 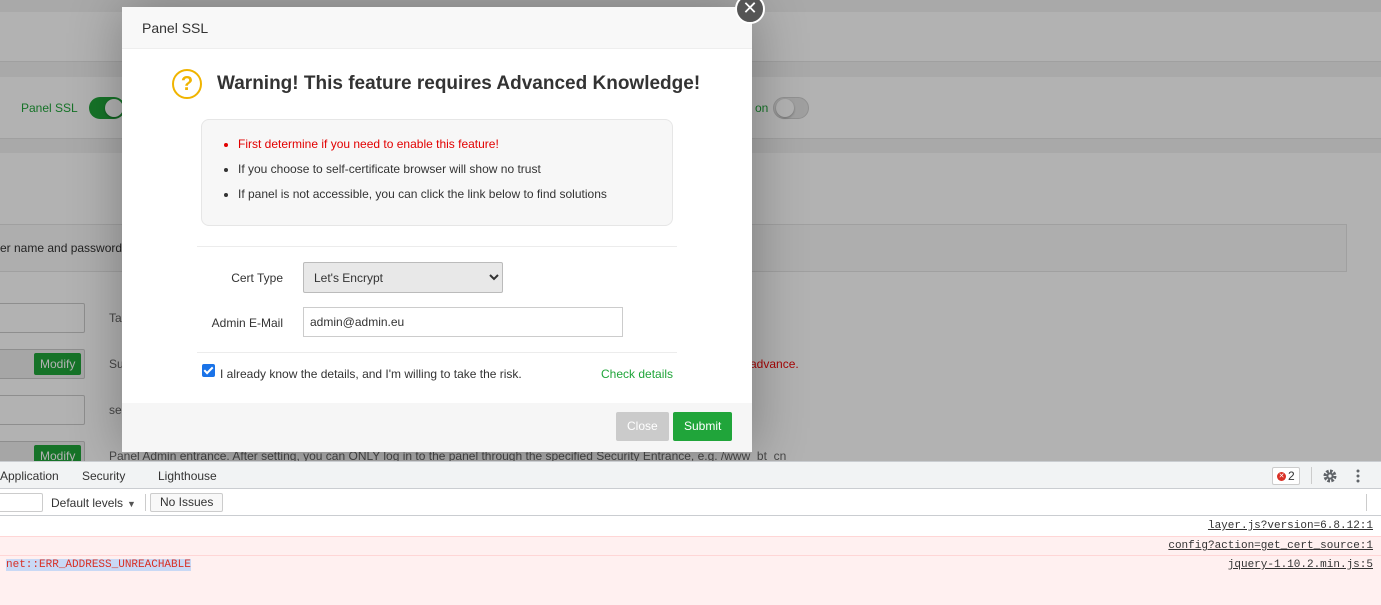 I want to click on check-details-link: Check details, so click(x=637, y=374).